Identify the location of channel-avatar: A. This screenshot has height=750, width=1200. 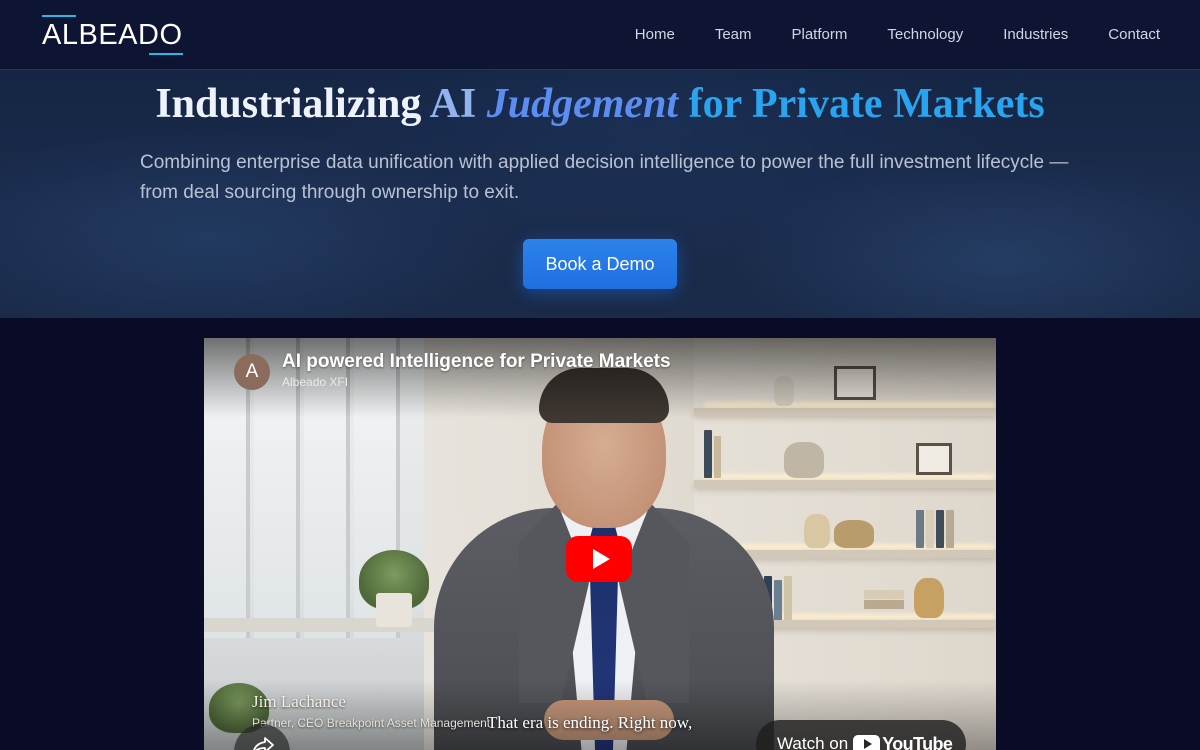
(252, 372).